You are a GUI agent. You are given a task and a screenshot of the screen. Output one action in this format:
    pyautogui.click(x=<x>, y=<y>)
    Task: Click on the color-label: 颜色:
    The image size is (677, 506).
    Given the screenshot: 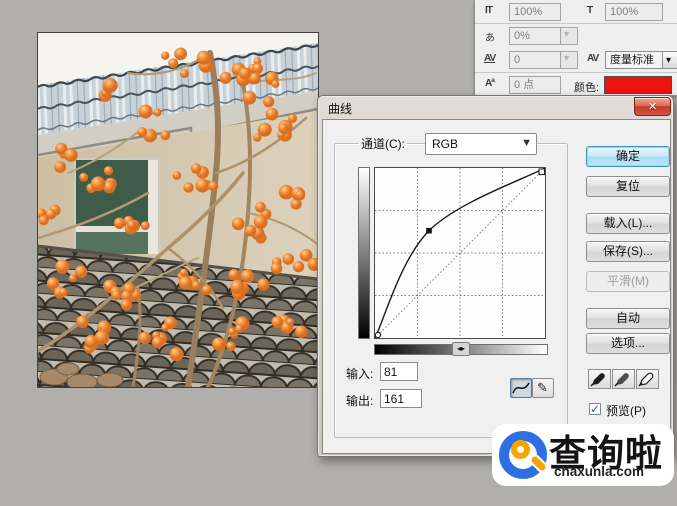 What is the action you would take?
    pyautogui.click(x=587, y=88)
    